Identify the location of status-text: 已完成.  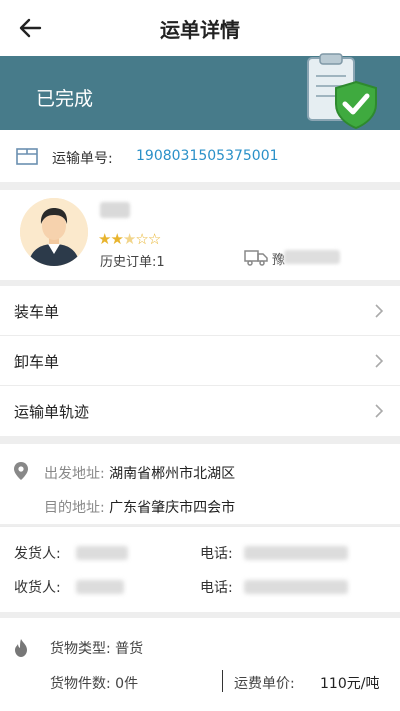
(65, 99).